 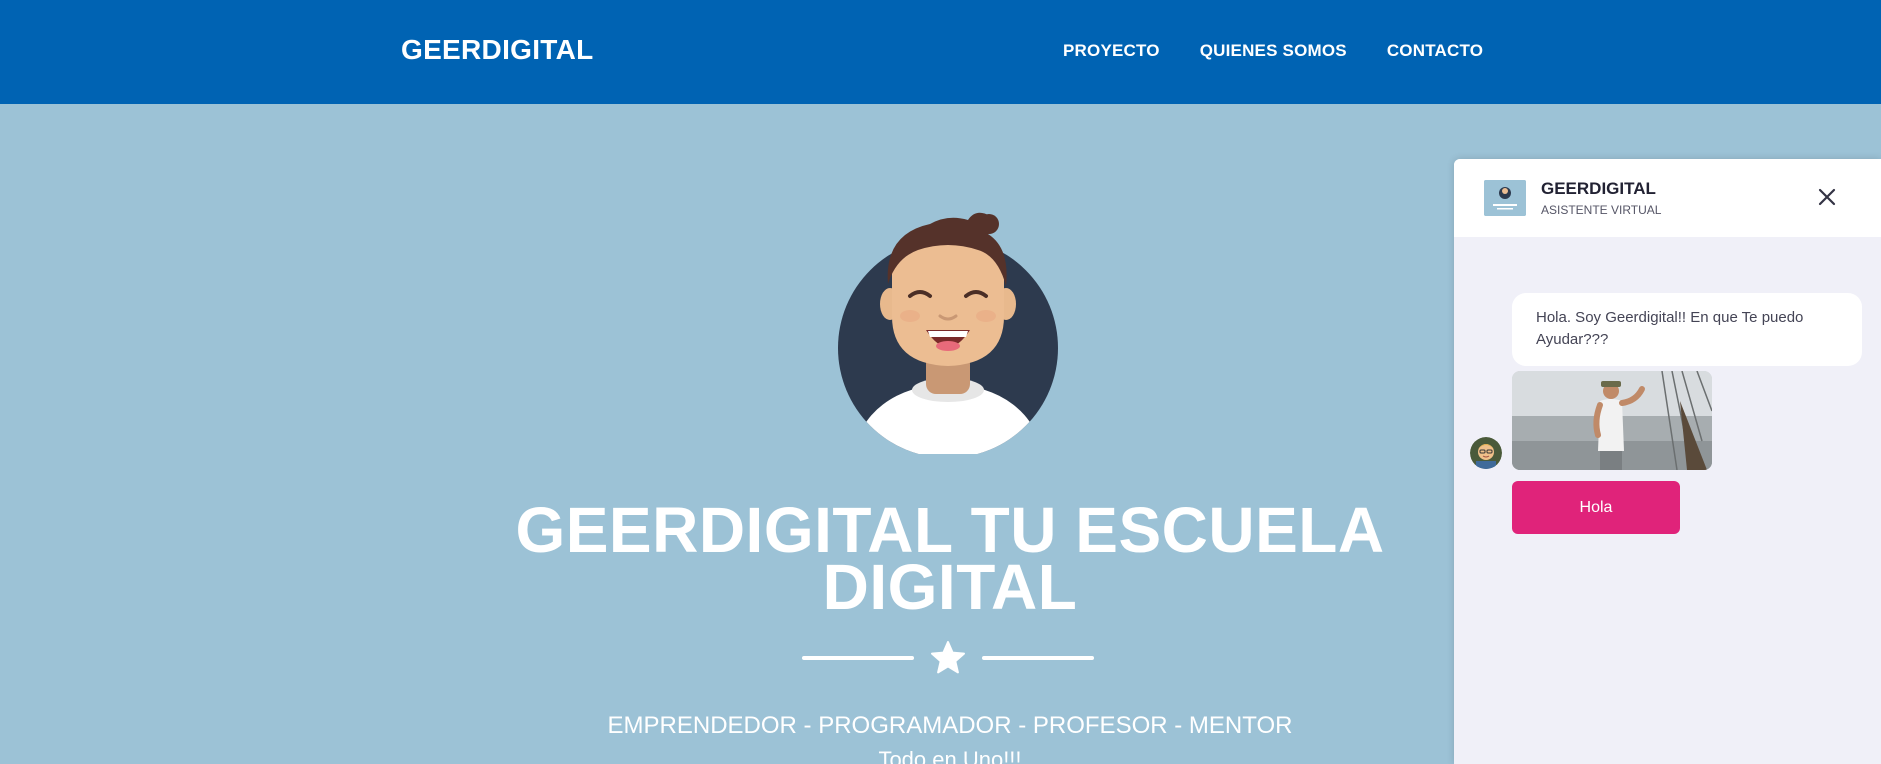 What do you see at coordinates (1612, 420) in the screenshot?
I see `chat-photo-image` at bounding box center [1612, 420].